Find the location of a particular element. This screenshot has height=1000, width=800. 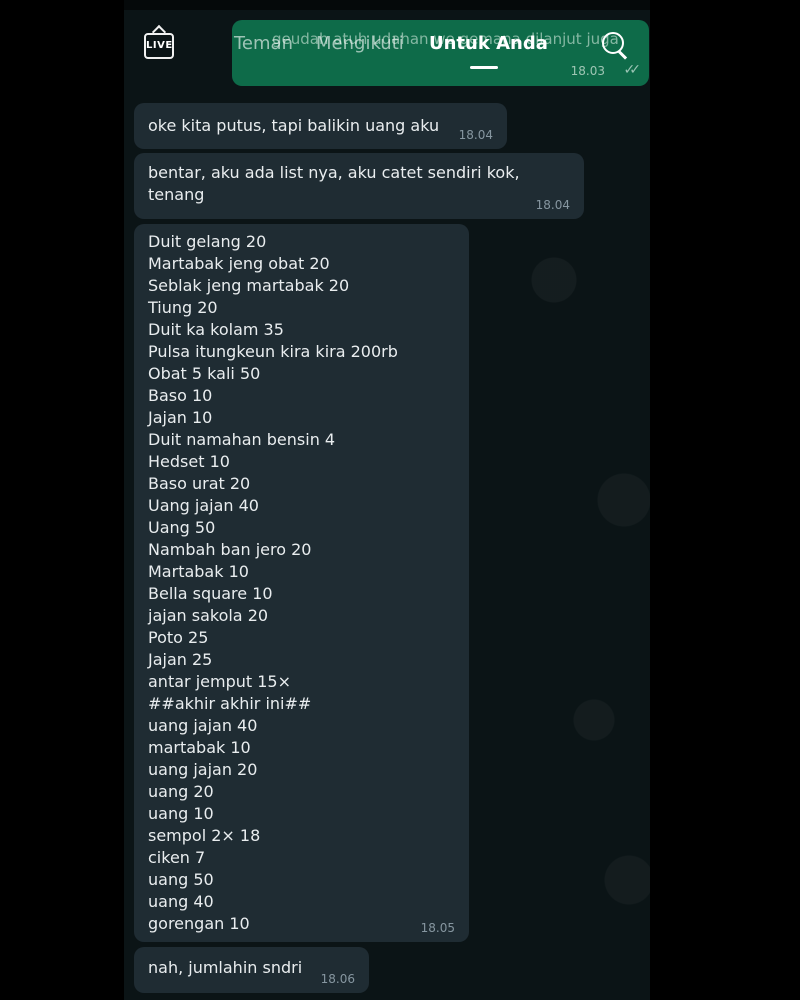

list-line: jajan sakola 20 is located at coordinates (208, 615).